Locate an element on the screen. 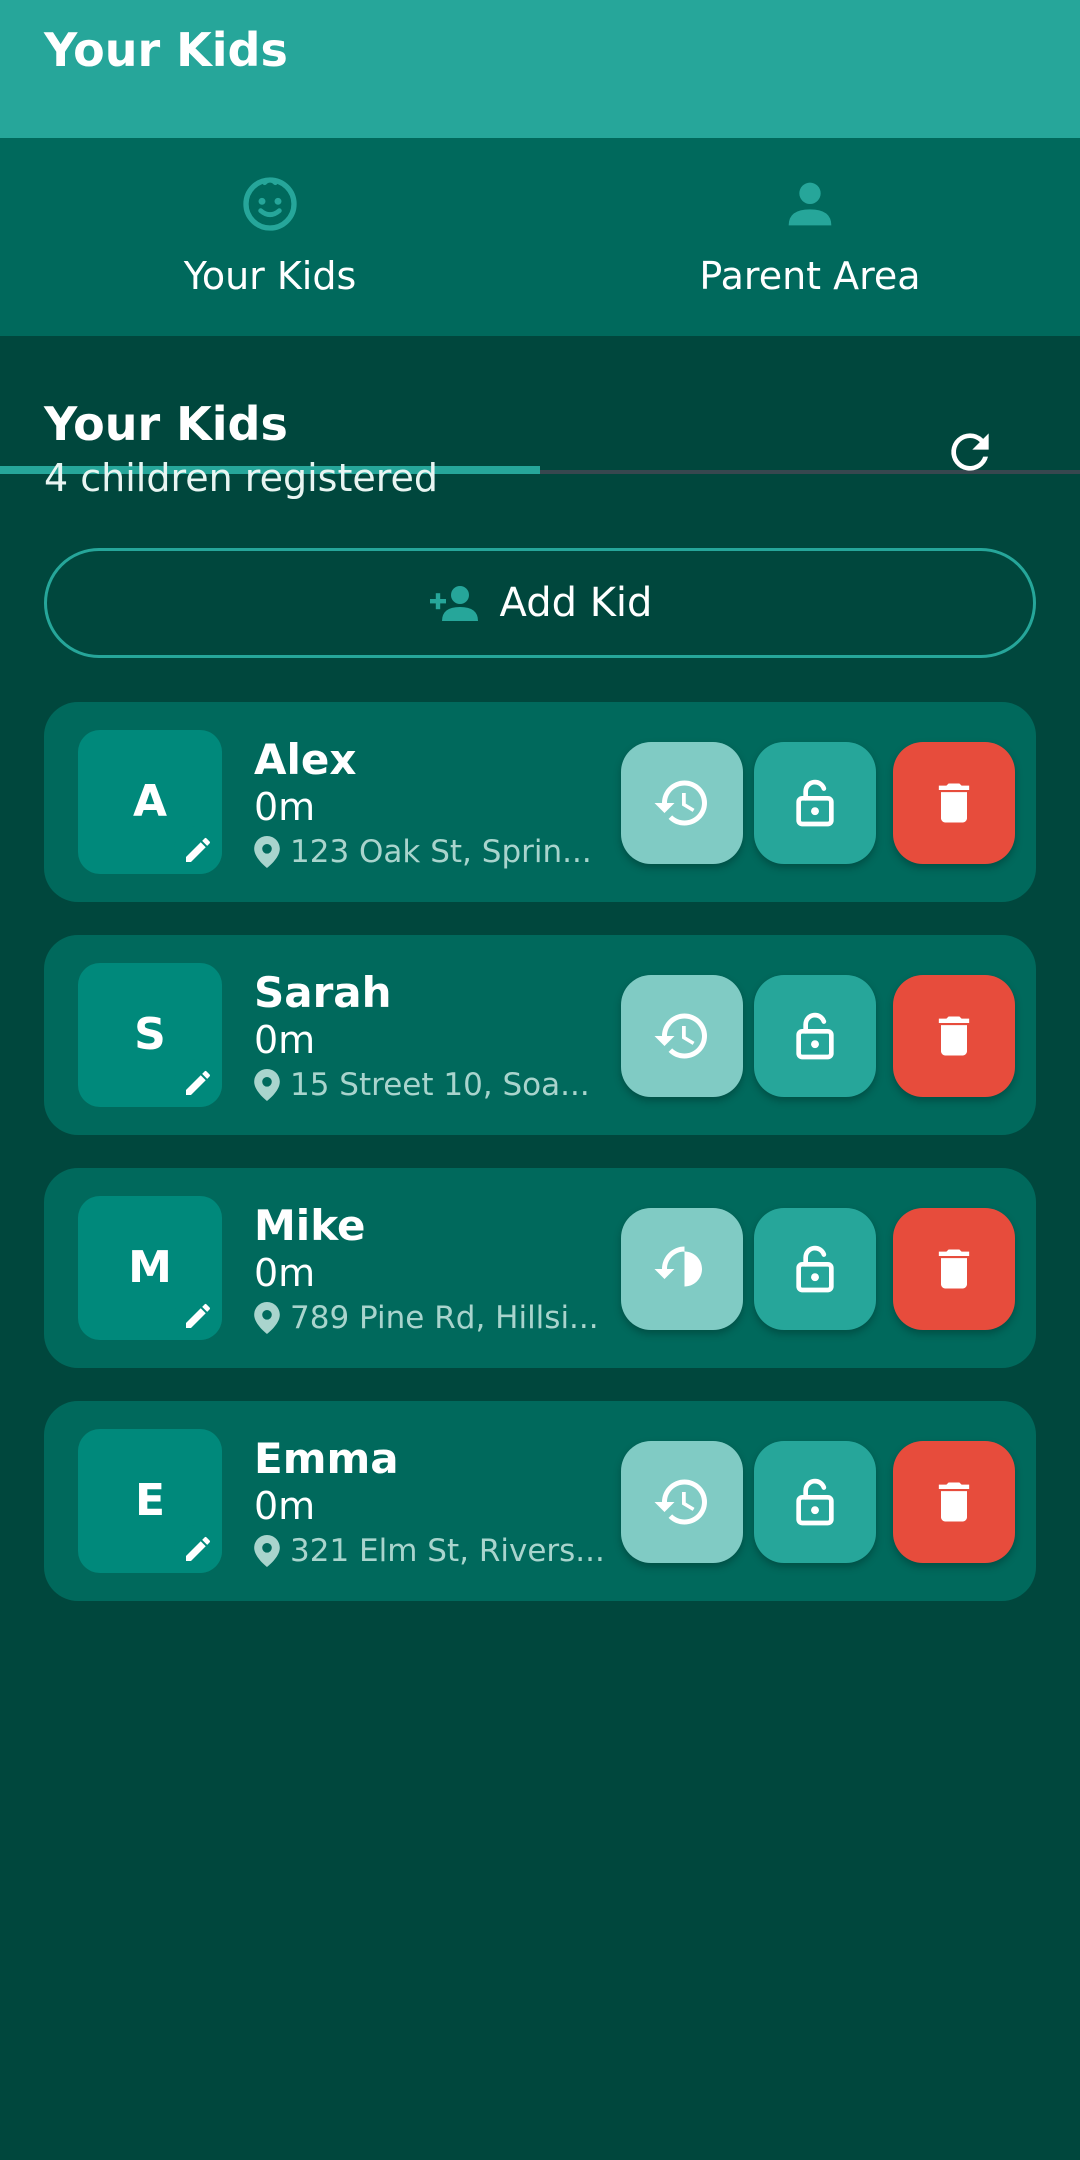 This screenshot has width=1080, height=2160. avatar-initial: S is located at coordinates (150, 1034).